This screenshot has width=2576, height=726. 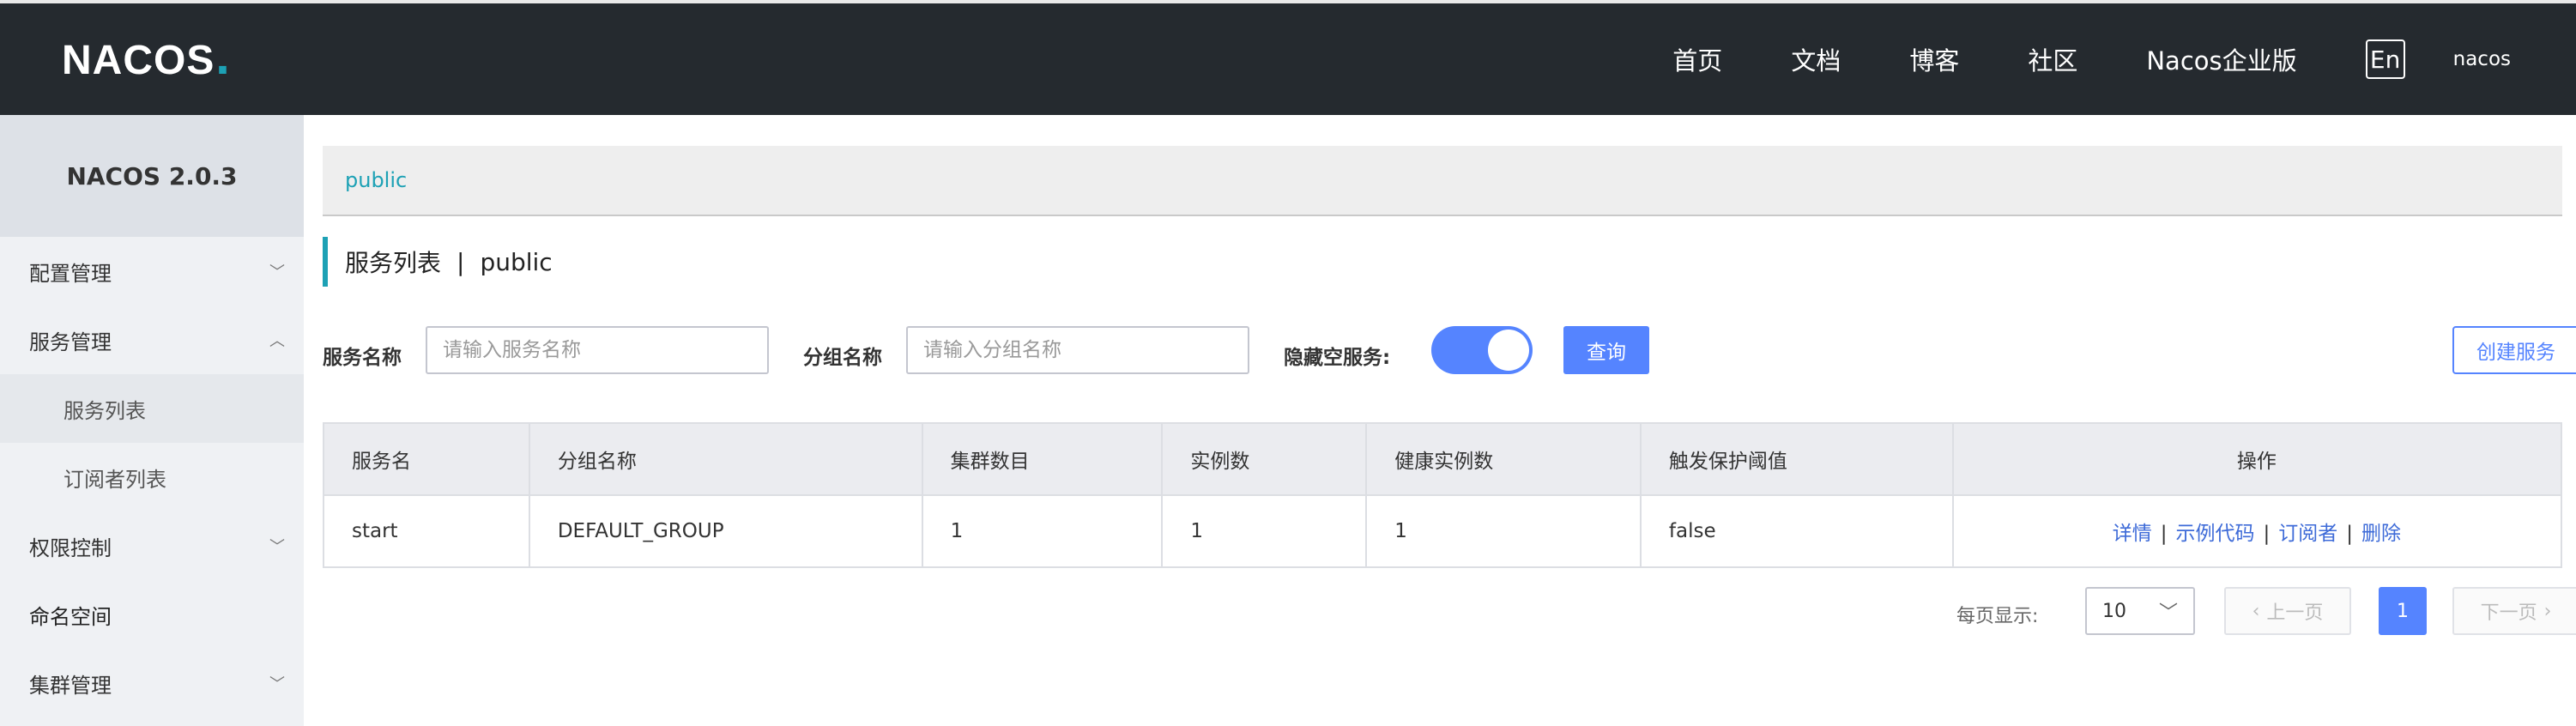 I want to click on sidebar-item-subscriber-list: 订阅者列表, so click(x=152, y=477).